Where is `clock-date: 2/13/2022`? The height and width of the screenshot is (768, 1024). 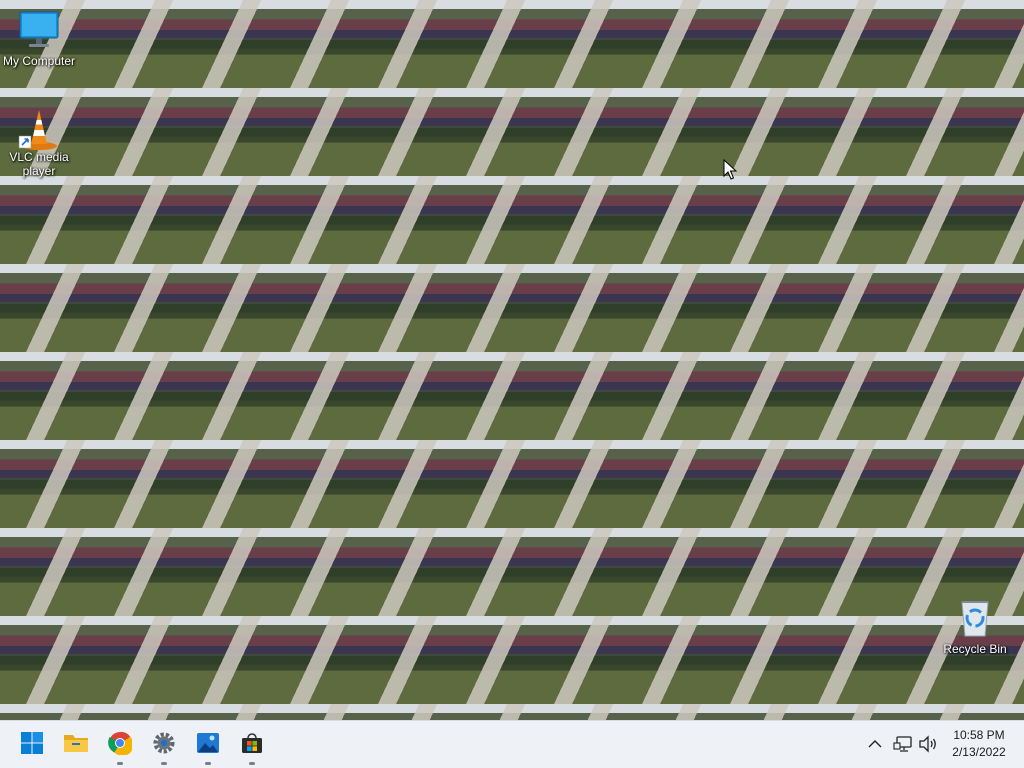 clock-date: 2/13/2022 is located at coordinates (979, 752).